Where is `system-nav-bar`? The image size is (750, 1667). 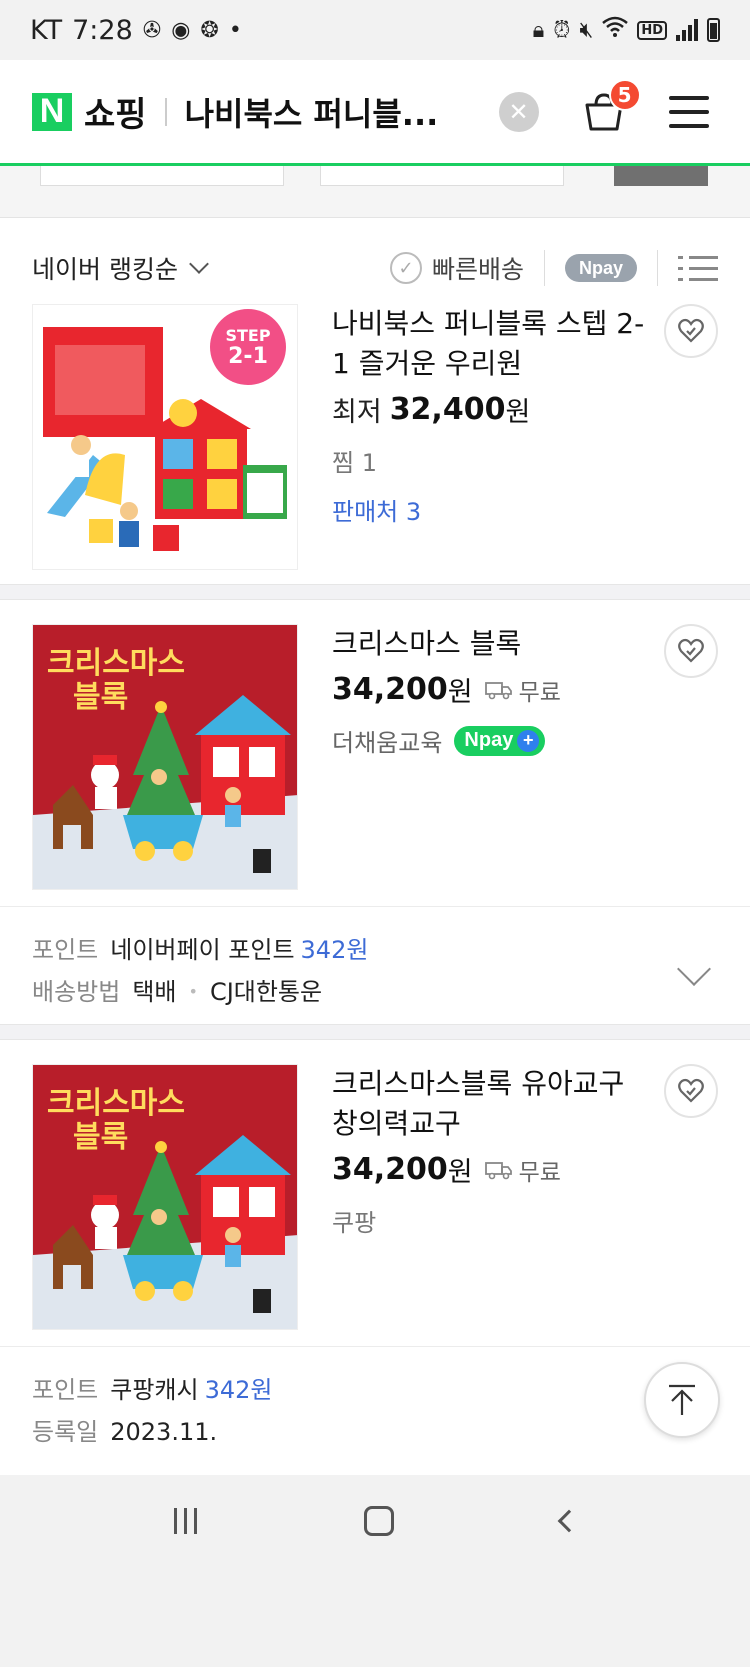 system-nav-bar is located at coordinates (375, 1521).